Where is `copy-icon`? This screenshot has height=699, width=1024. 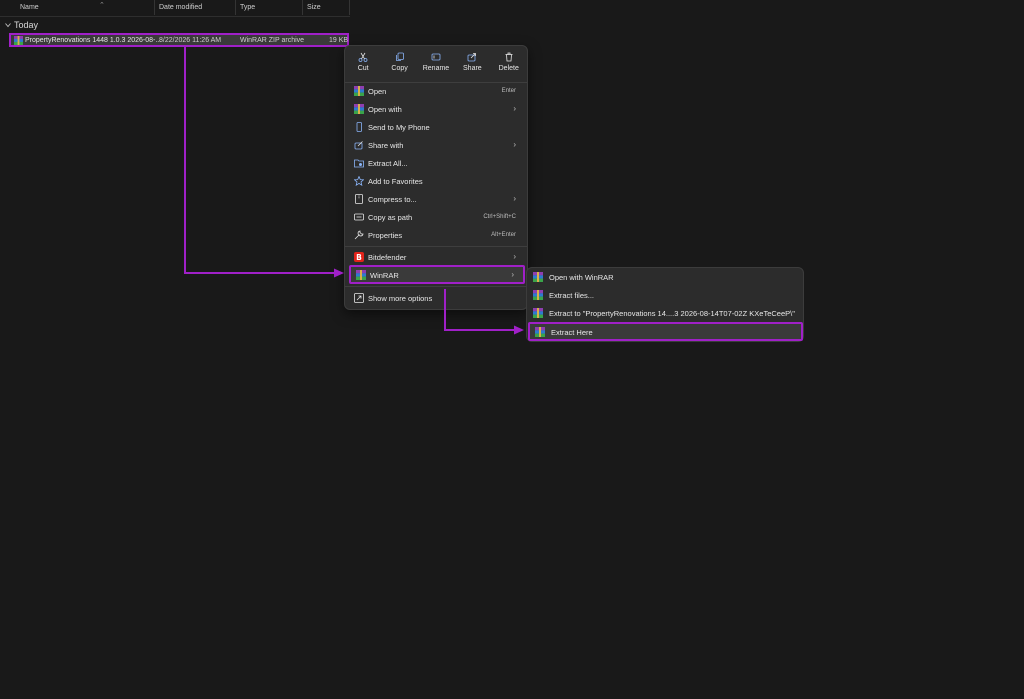 copy-icon is located at coordinates (399, 56).